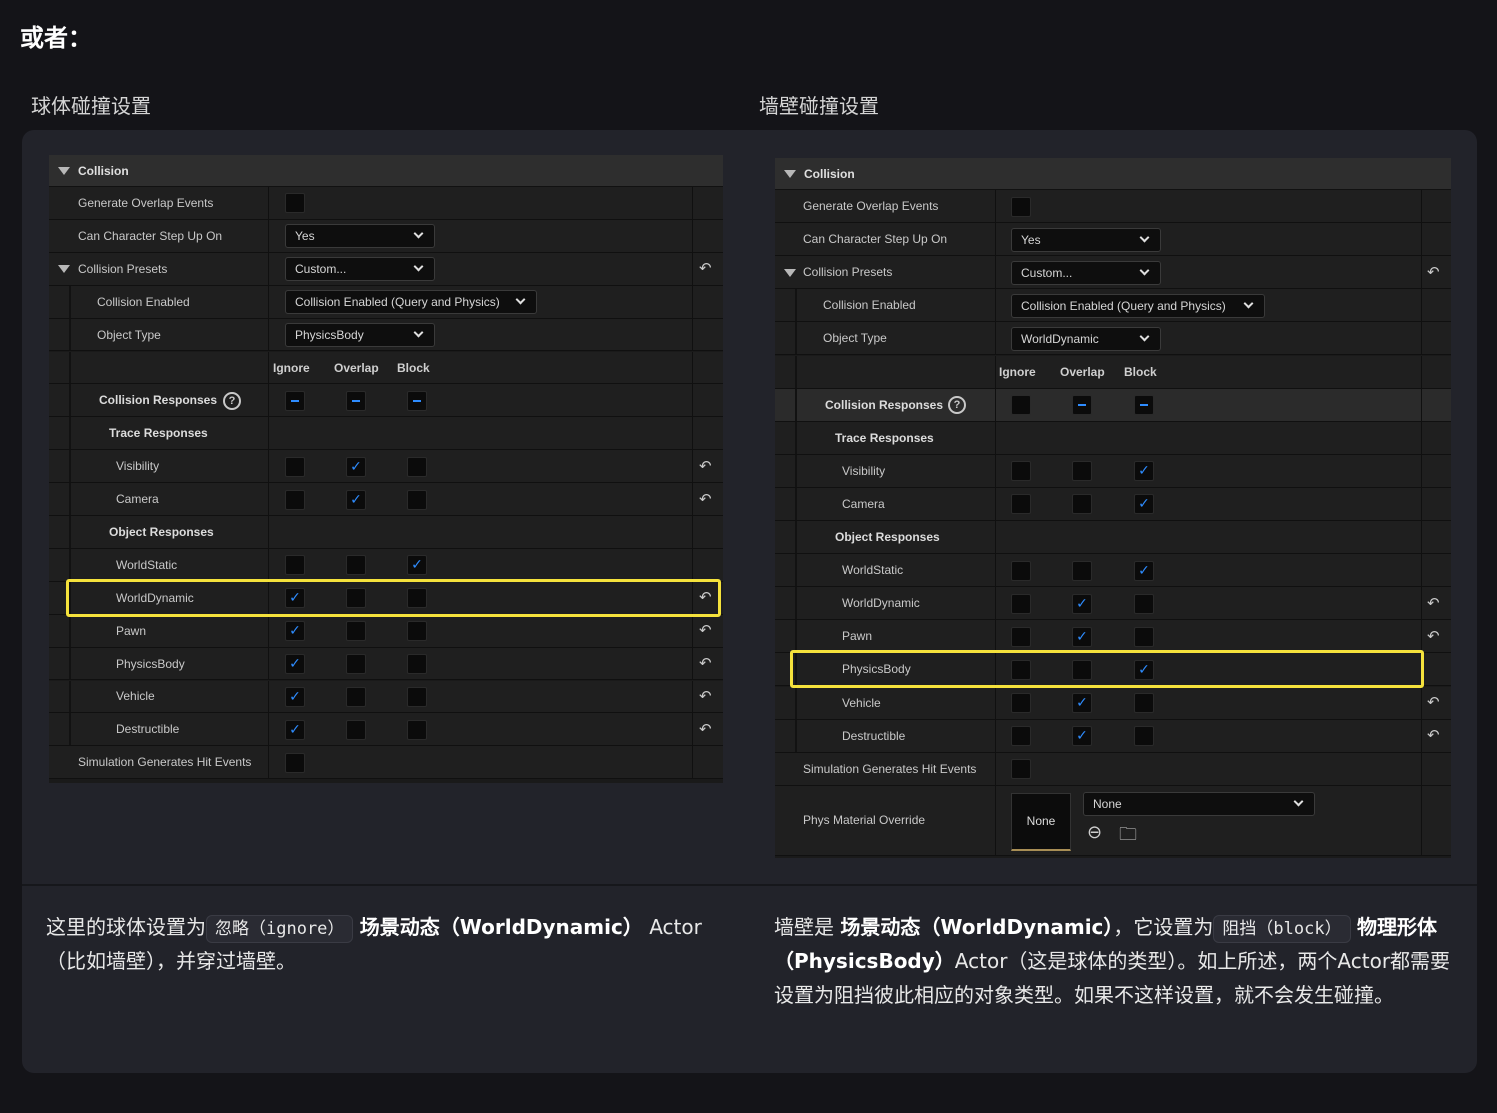 The width and height of the screenshot is (1497, 1113). I want to click on property-label: Collision Responses, so click(884, 404).